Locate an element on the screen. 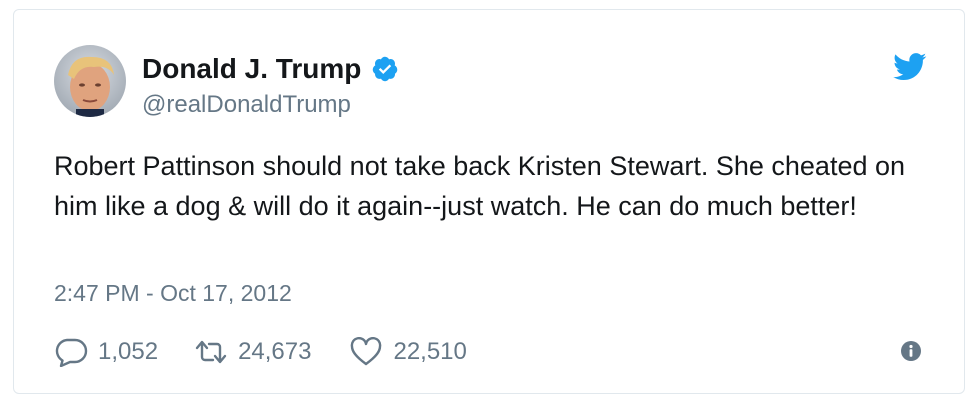 This screenshot has height=405, width=980. author-handle: @realDonaldTrump is located at coordinates (246, 105).